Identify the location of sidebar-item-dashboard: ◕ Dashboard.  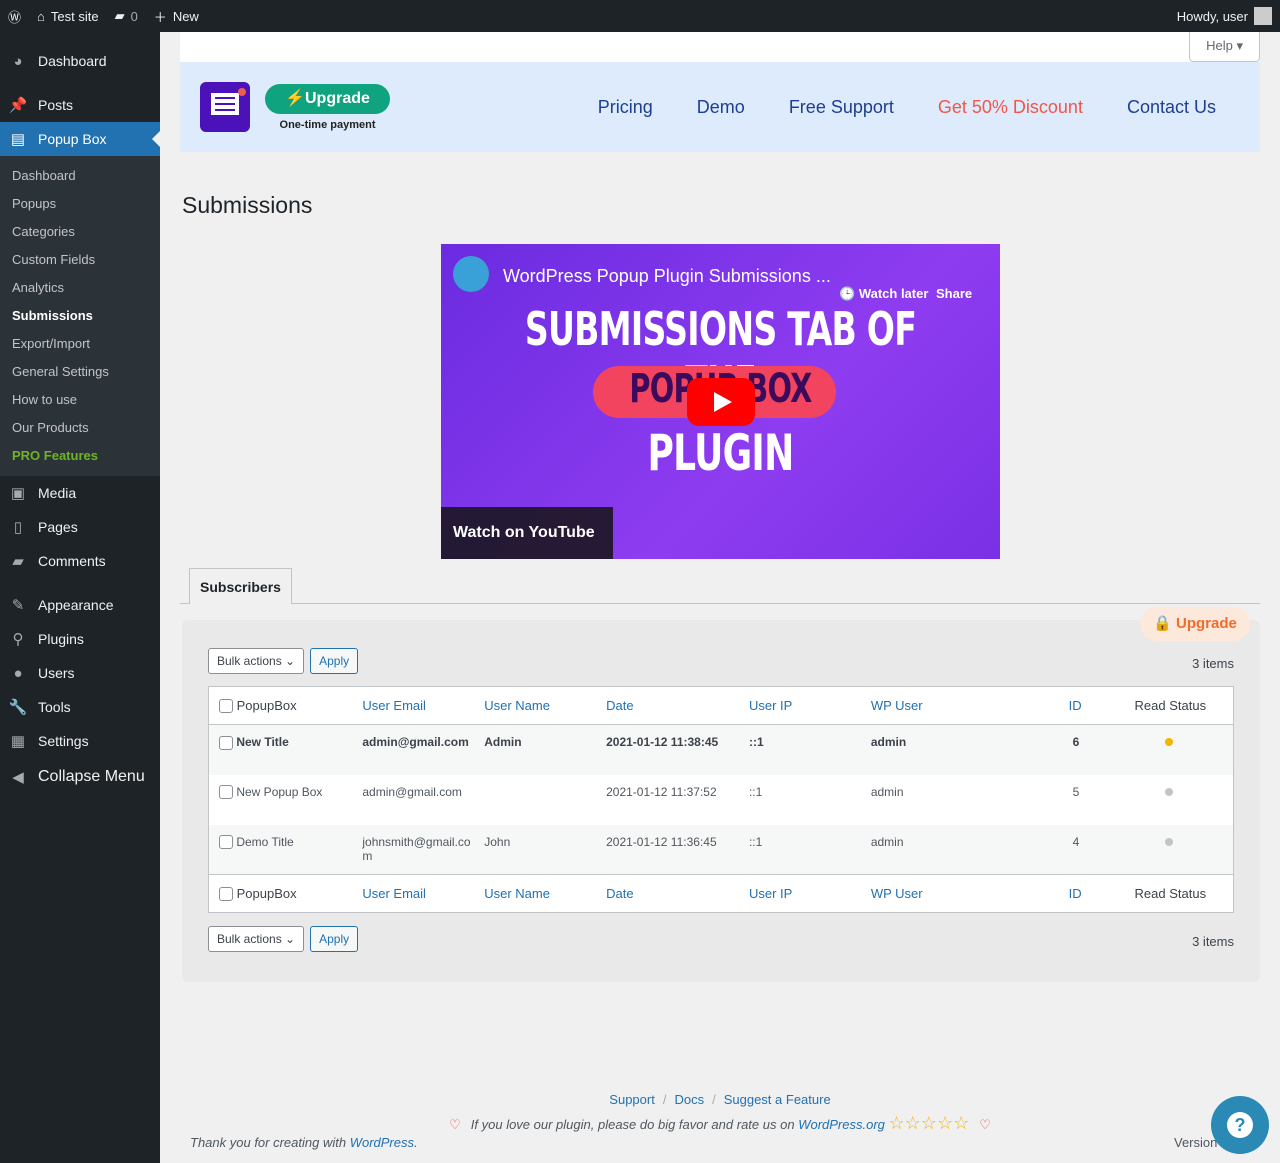
(80, 61).